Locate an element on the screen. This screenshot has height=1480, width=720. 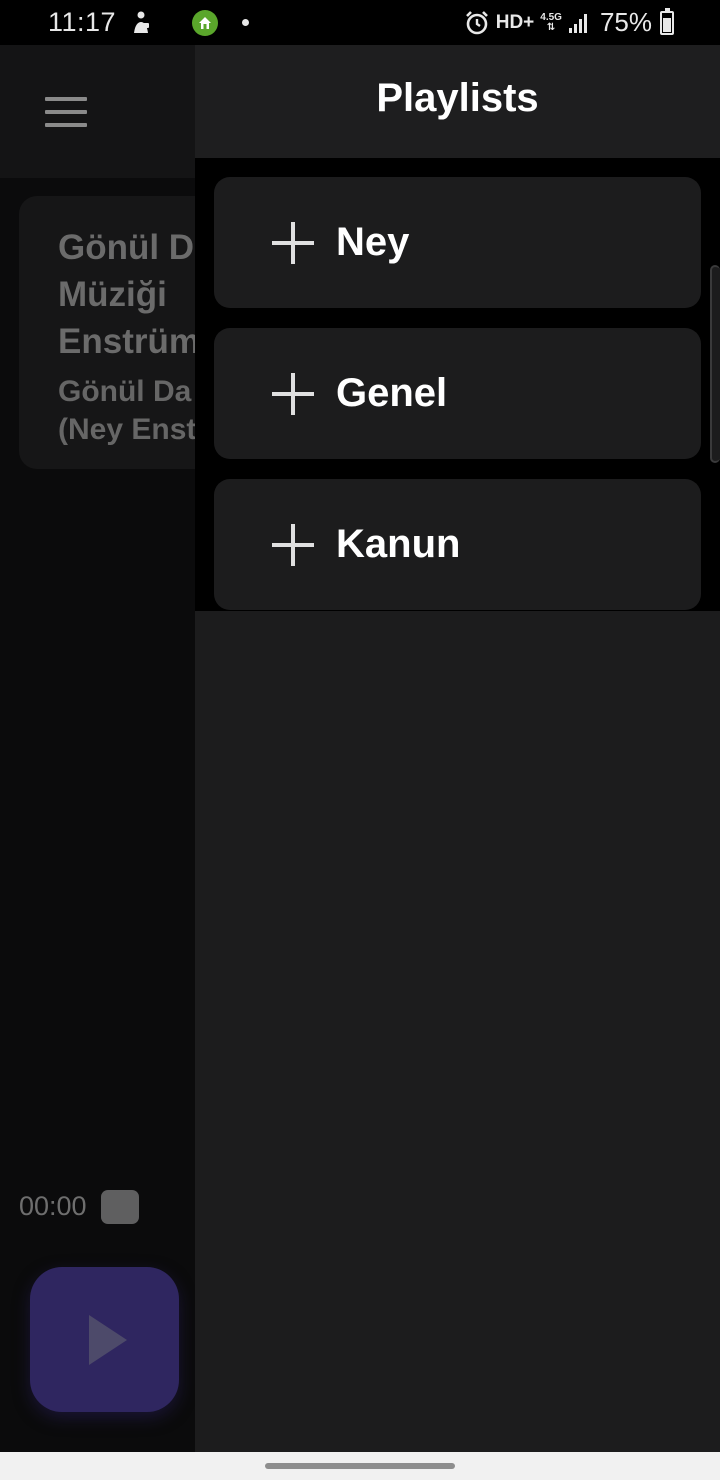
background-app-bar is located at coordinates (97, 111).